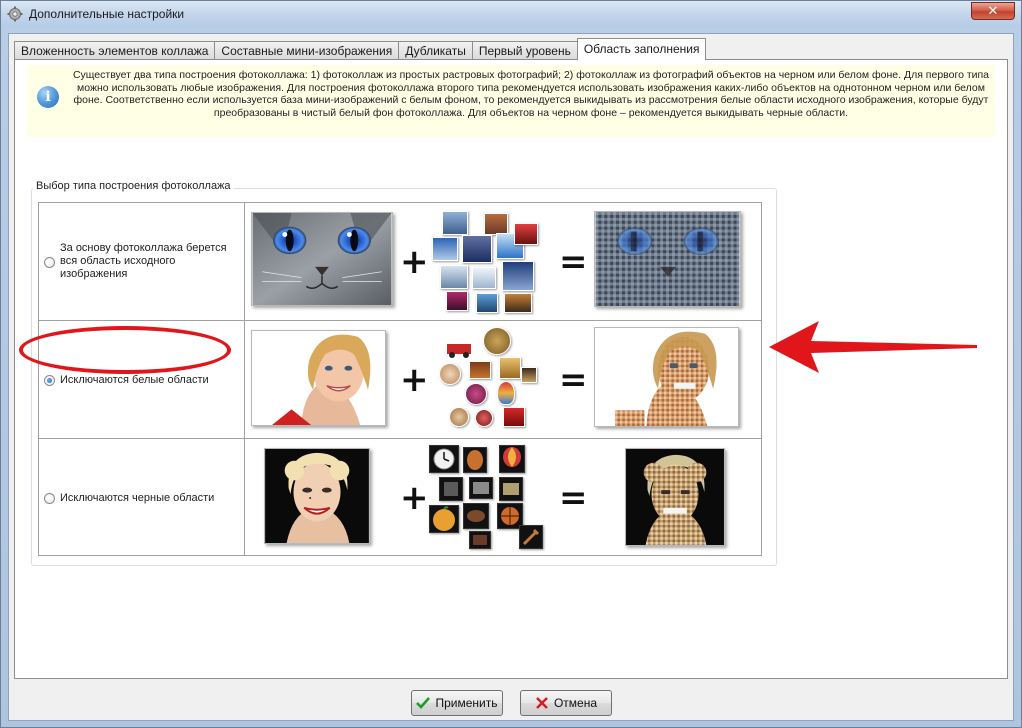 The width and height of the screenshot is (1022, 728). What do you see at coordinates (423, 703) in the screenshot?
I see `checkmark-icon` at bounding box center [423, 703].